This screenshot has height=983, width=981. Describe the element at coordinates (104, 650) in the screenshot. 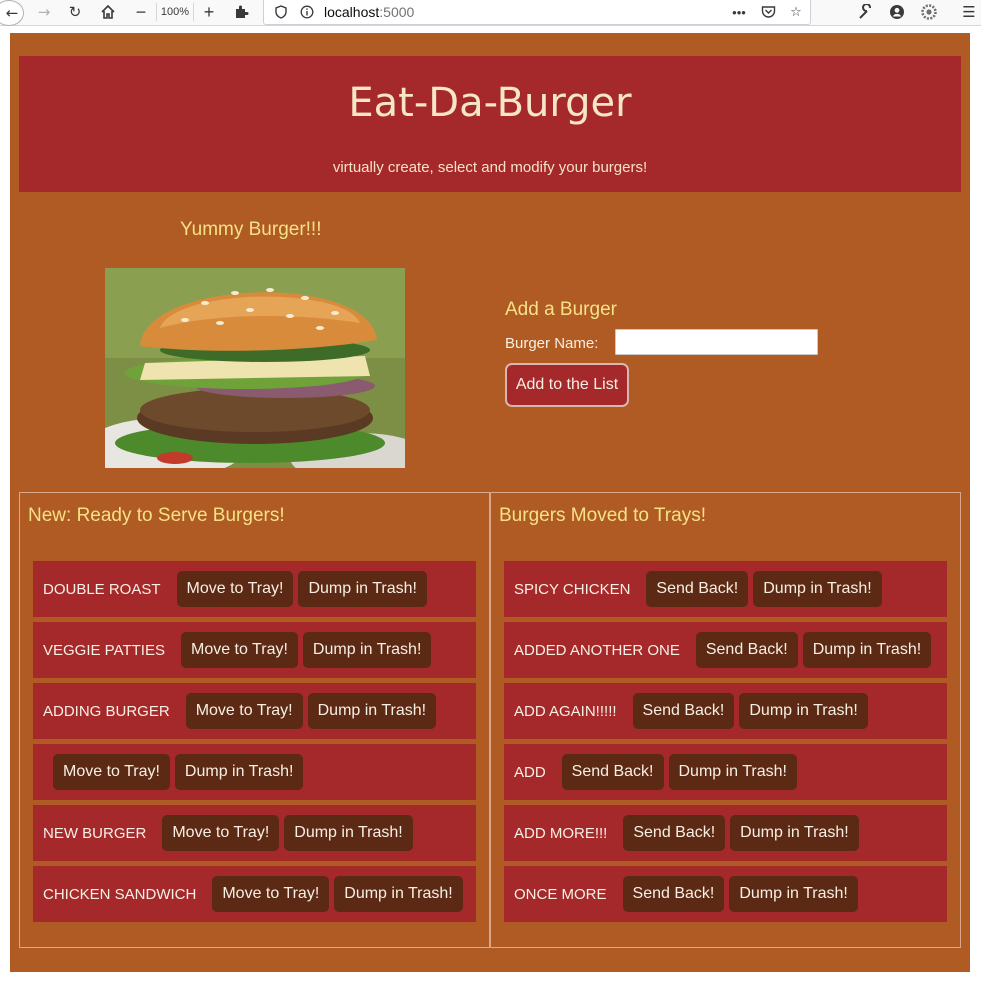

I see `burger-name: VEGGIE PATTIES` at that location.